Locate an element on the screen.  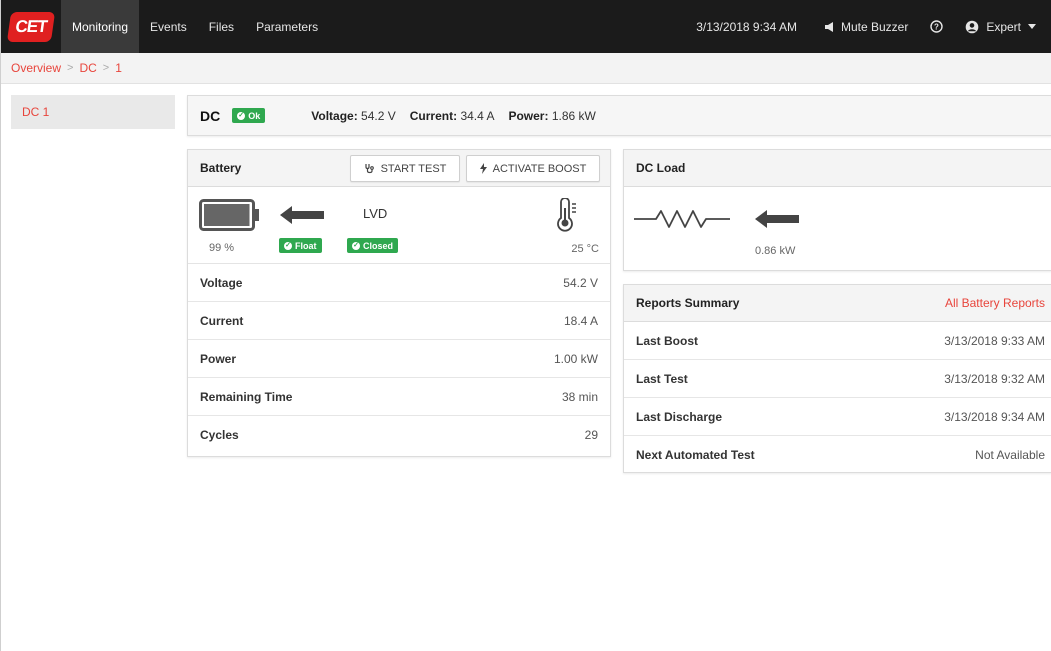
breadcrumb: Overview > DC > 1 is located at coordinates (526, 68).